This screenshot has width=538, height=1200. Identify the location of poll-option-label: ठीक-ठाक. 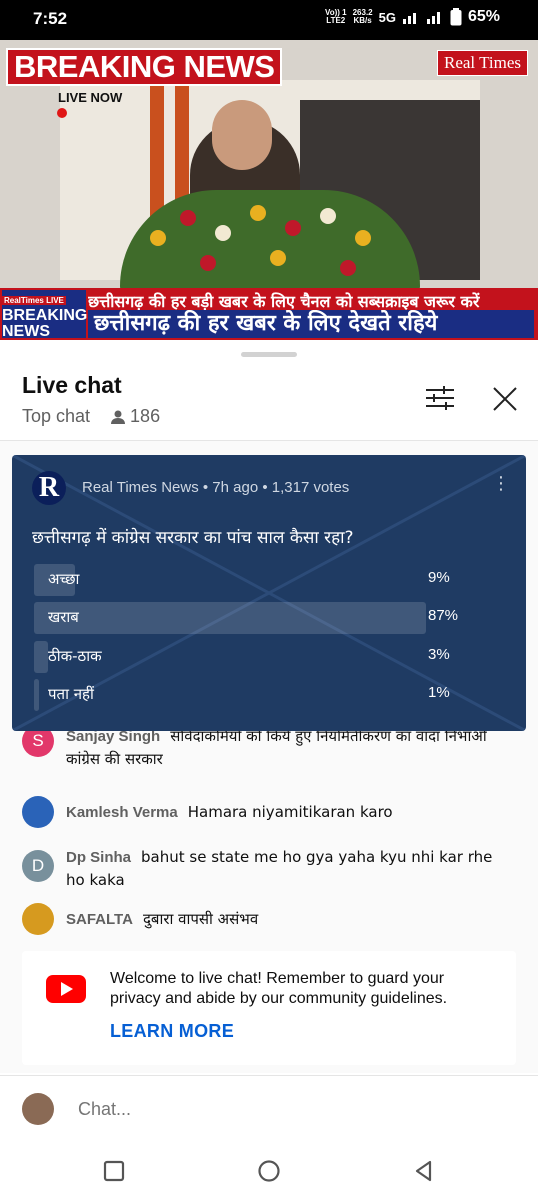
(75, 656).